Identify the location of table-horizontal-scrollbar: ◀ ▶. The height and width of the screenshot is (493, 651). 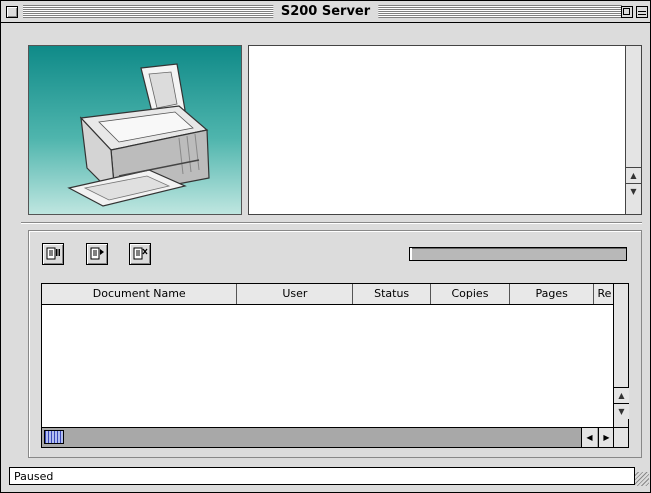
(328, 437).